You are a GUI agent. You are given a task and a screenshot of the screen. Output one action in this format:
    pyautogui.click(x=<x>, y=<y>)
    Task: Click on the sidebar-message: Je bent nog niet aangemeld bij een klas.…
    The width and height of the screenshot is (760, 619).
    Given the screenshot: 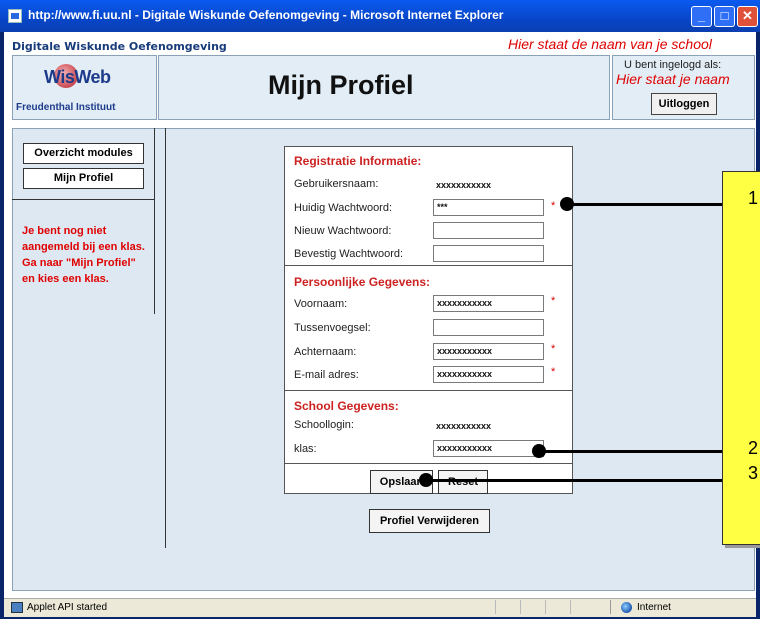 What is the action you would take?
    pyautogui.click(x=83, y=255)
    